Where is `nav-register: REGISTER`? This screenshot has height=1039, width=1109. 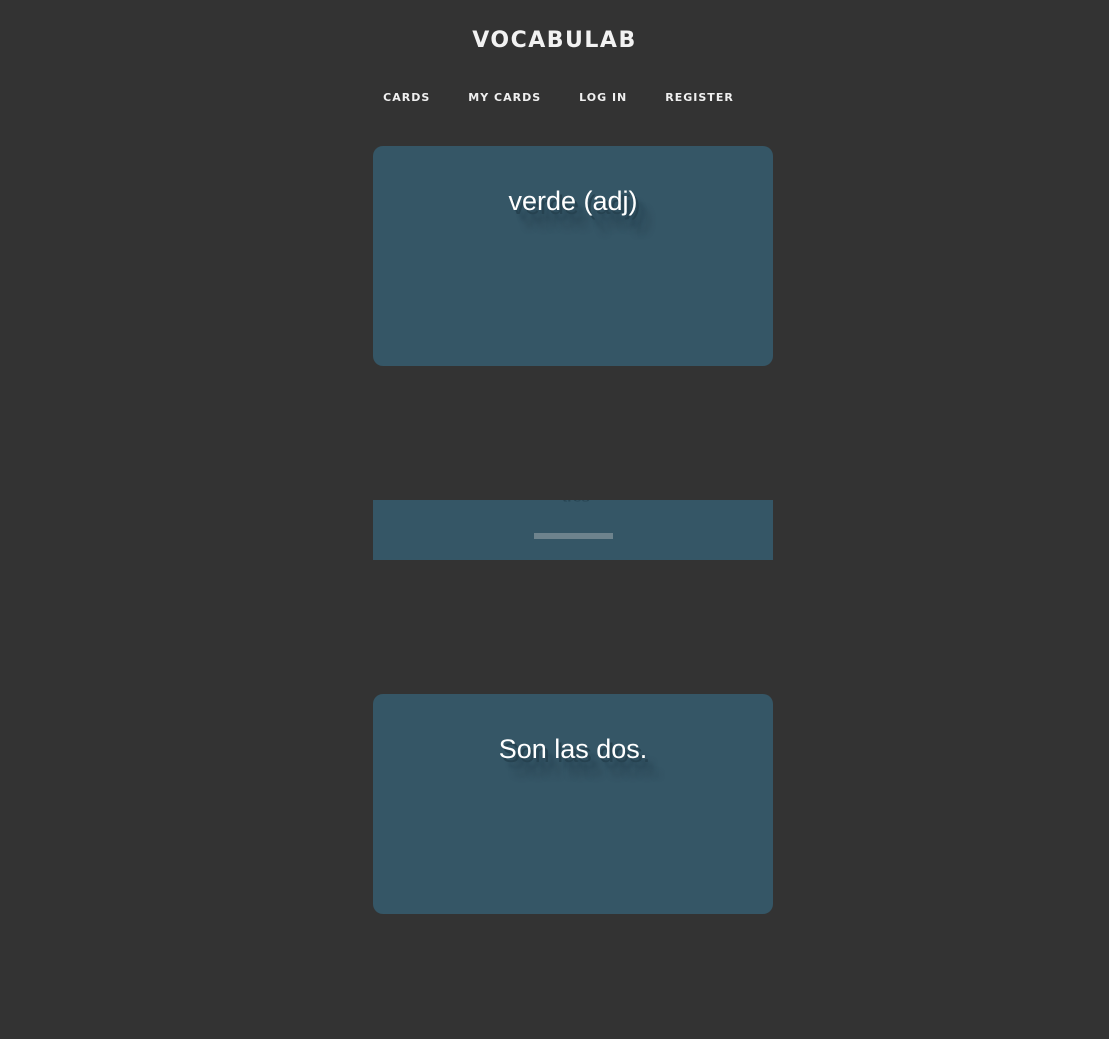 nav-register: REGISTER is located at coordinates (699, 98).